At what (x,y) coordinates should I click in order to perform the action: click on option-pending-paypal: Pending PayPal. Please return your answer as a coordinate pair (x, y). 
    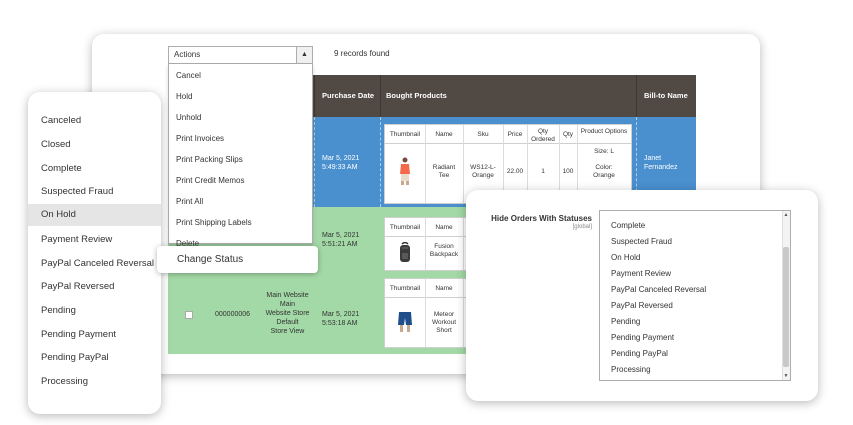
    Looking at the image, I should click on (639, 353).